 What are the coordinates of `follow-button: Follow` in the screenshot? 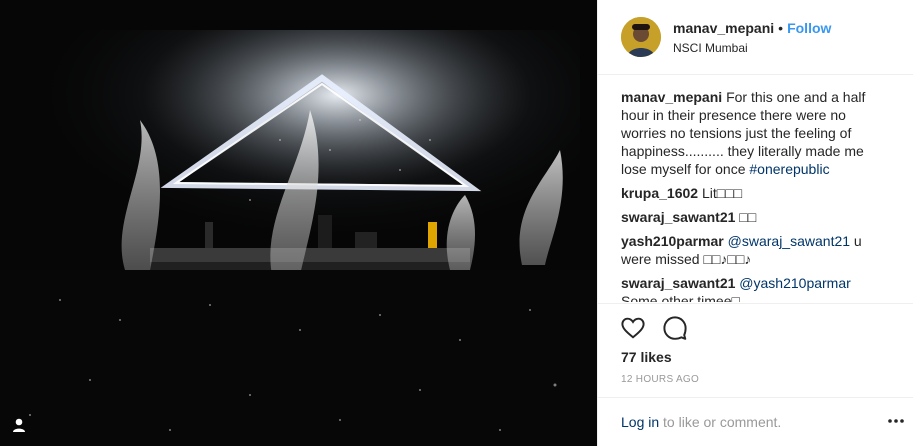 It's located at (809, 28).